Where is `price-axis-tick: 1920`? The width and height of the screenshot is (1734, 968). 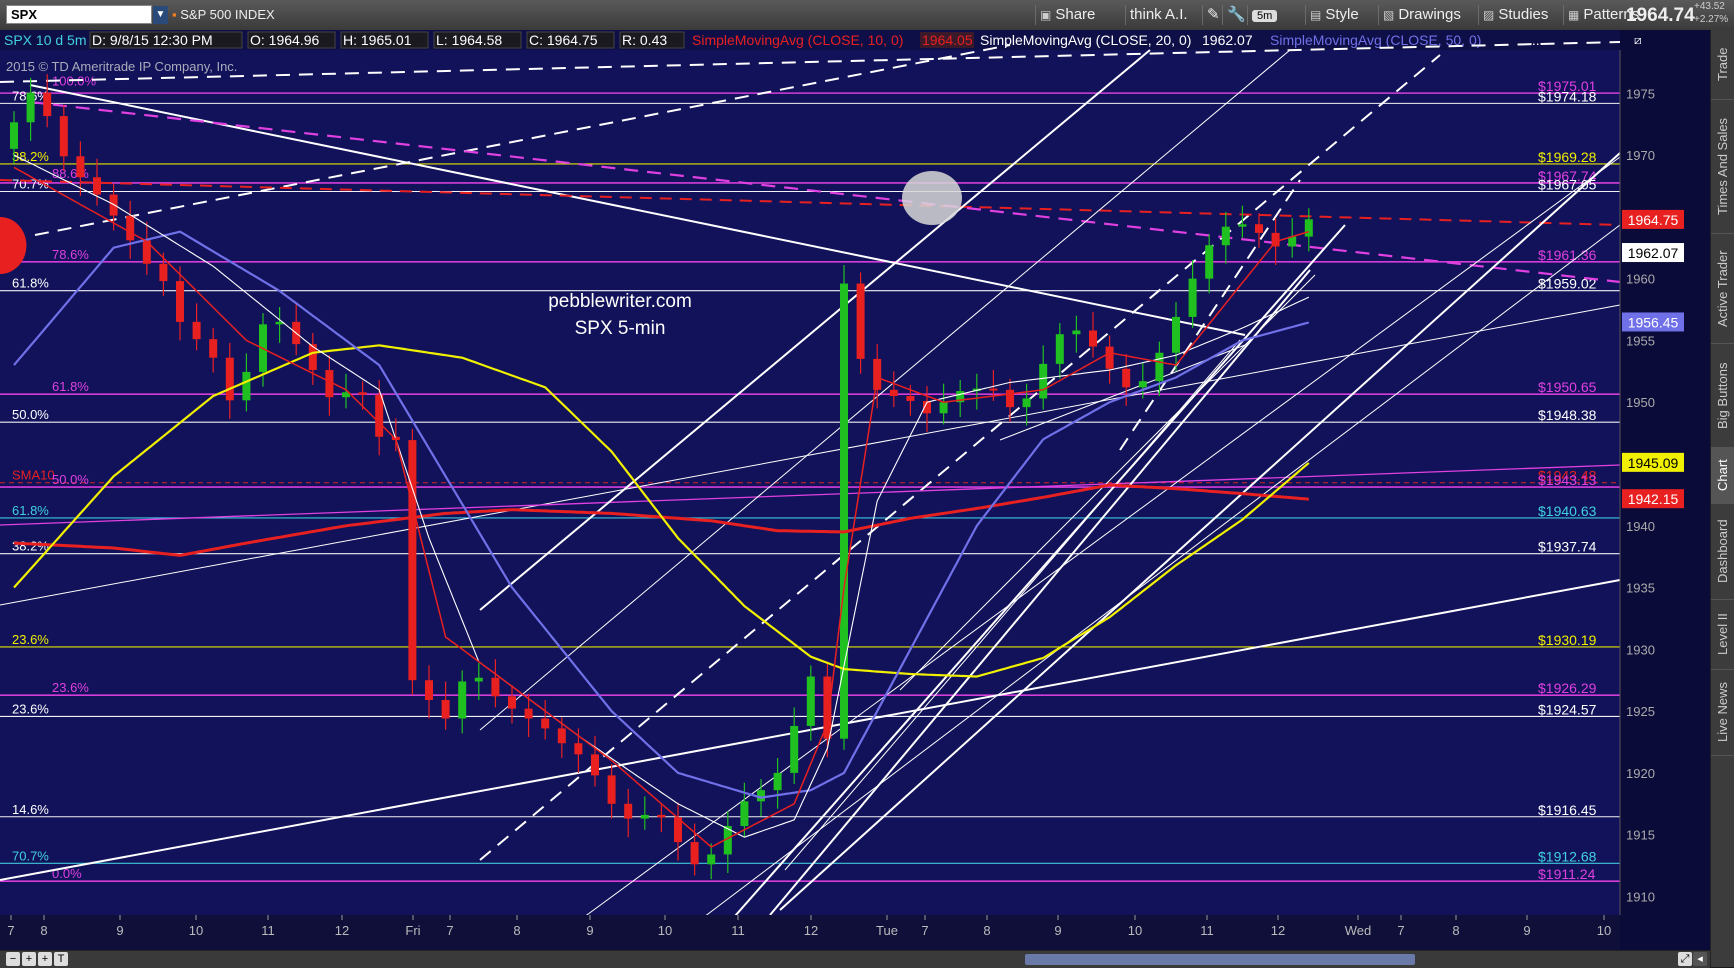
price-axis-tick: 1920 is located at coordinates (1640, 773).